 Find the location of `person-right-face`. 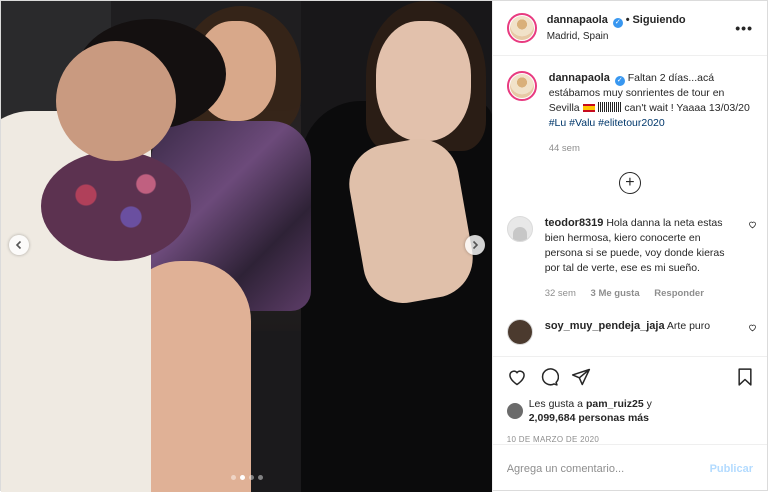

person-right-face is located at coordinates (423, 81).